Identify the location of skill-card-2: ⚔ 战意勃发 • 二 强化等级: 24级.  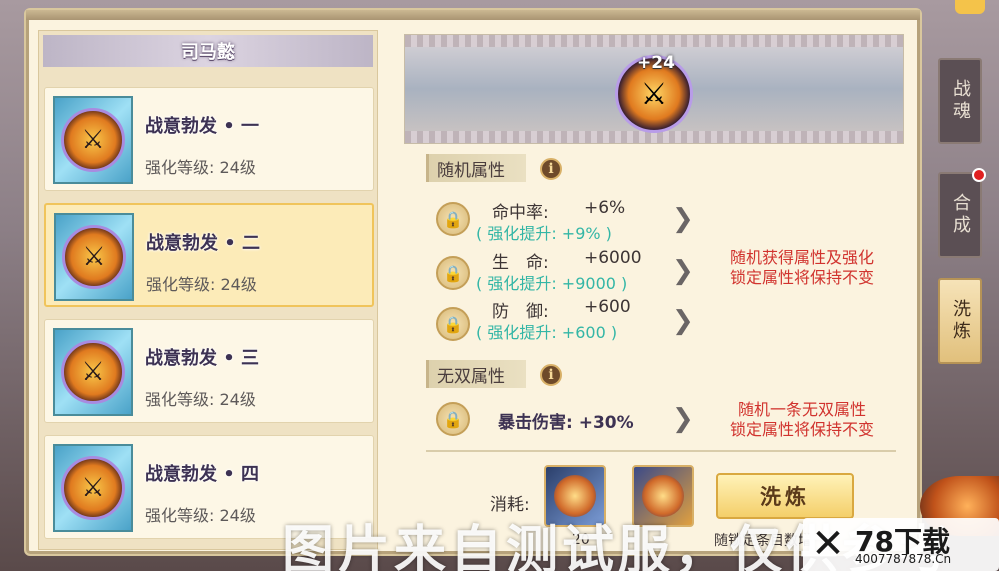
(209, 255).